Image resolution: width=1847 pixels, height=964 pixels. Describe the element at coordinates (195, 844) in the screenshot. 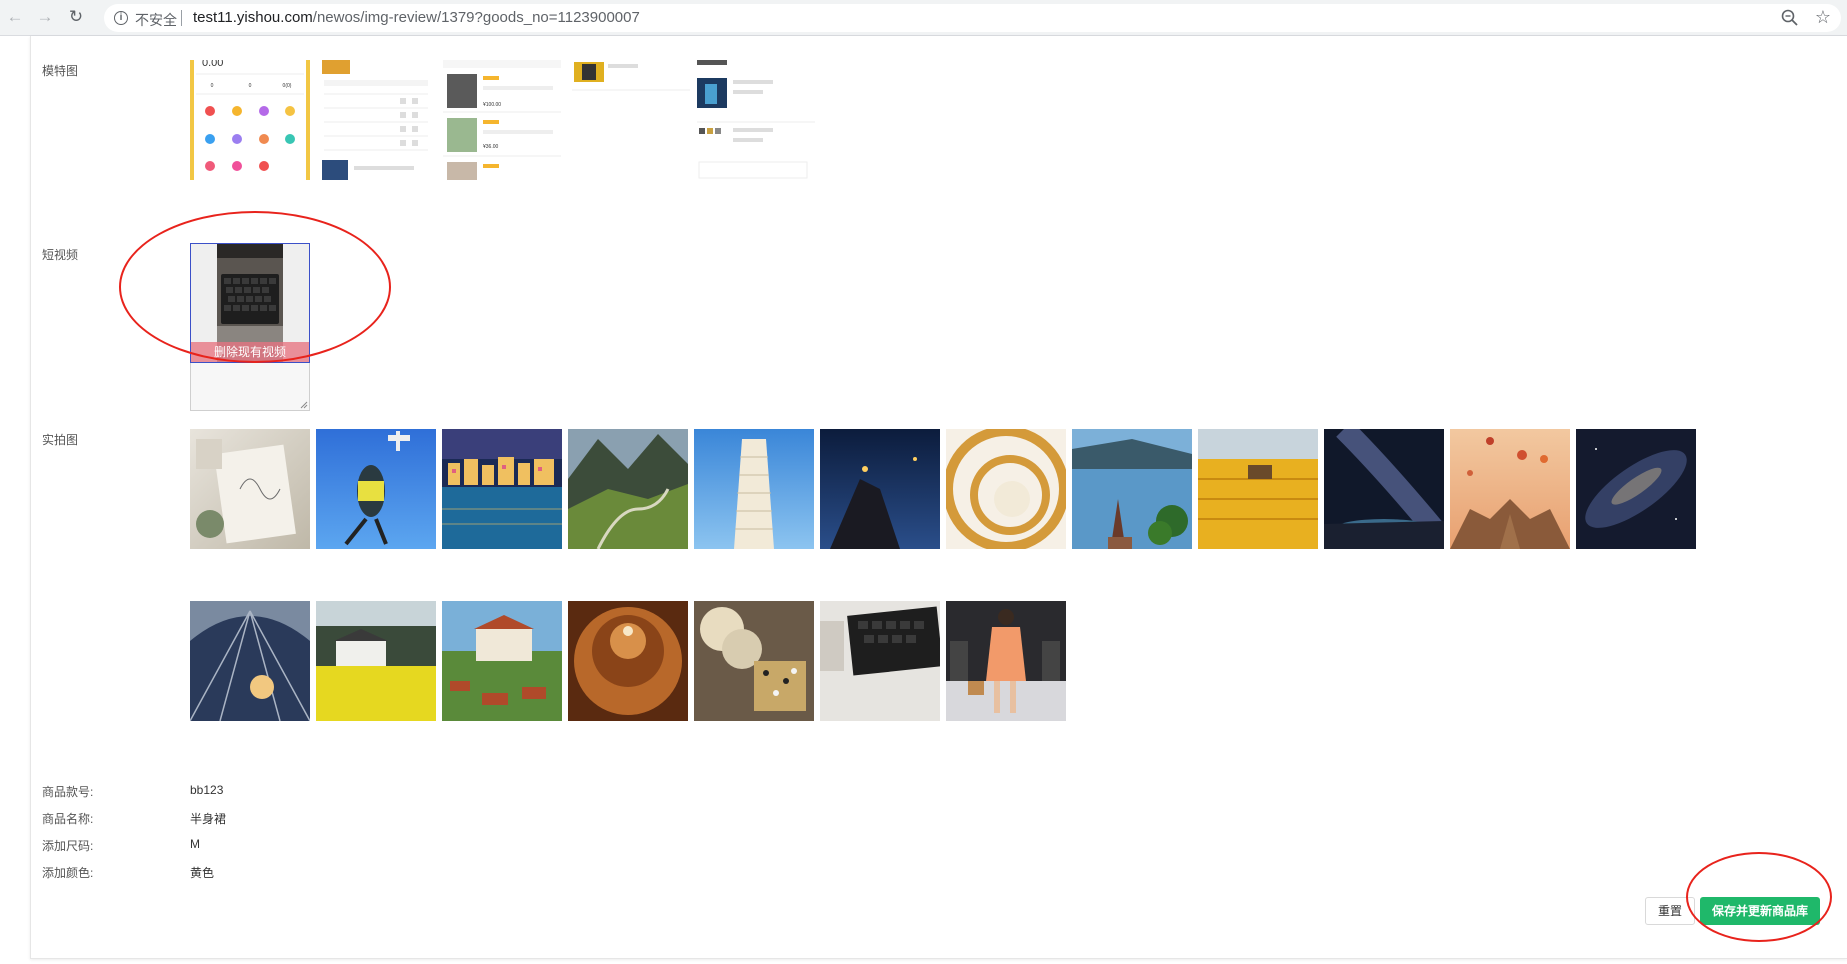

I see `size-value: M` at that location.